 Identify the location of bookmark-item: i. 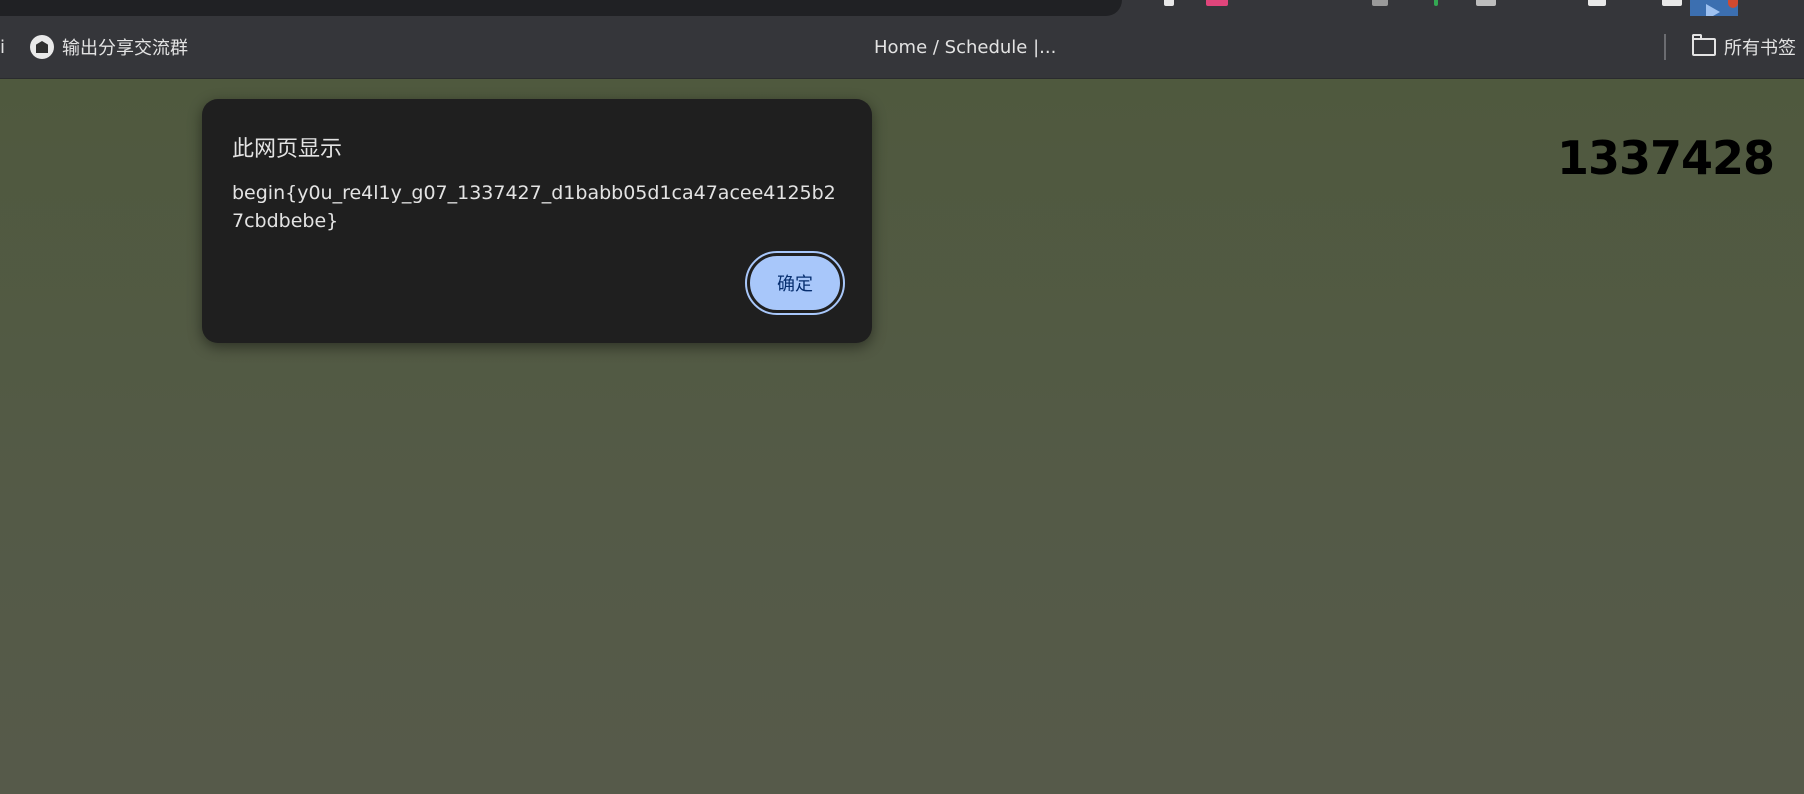
(2, 47).